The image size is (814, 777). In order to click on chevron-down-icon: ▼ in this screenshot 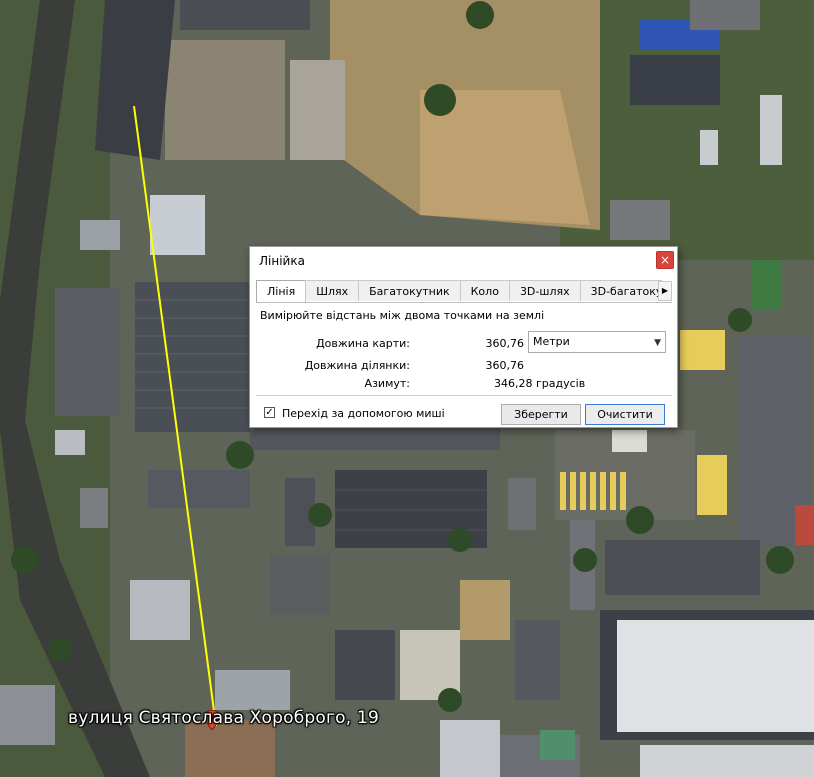, I will do `click(657, 343)`.